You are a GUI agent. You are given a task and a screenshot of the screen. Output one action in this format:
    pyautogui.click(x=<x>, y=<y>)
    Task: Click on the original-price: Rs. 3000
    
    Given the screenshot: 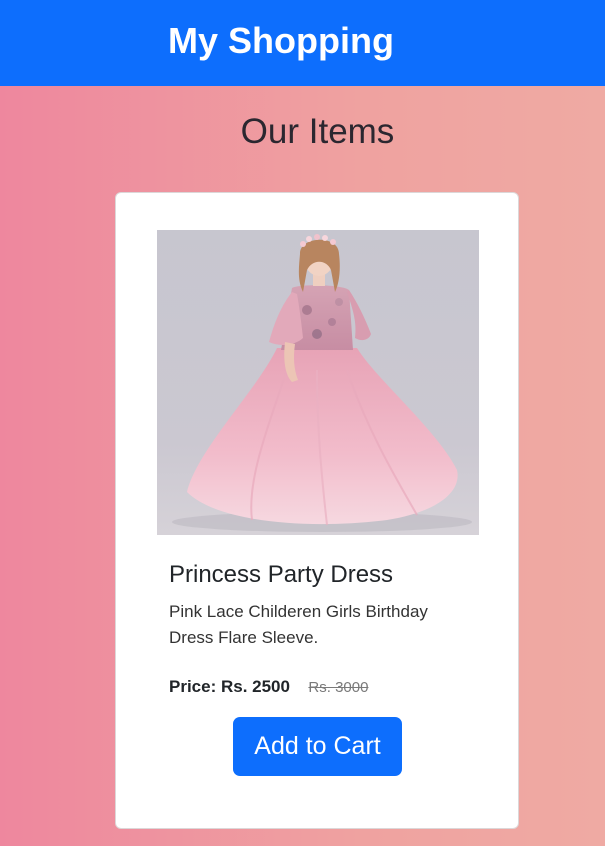 What is the action you would take?
    pyautogui.click(x=338, y=687)
    